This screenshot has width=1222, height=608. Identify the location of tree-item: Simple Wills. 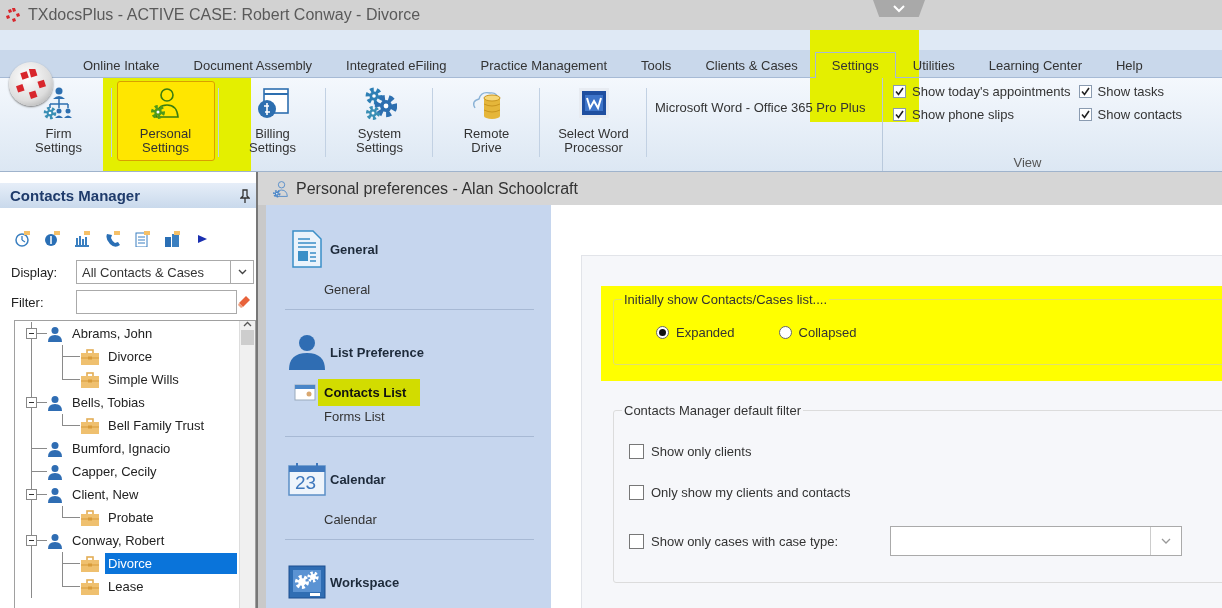
(143, 379).